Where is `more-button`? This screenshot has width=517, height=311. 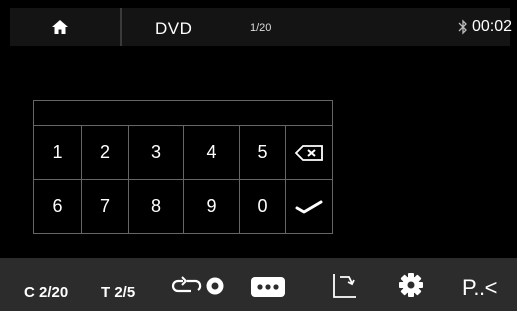 more-button is located at coordinates (268, 287).